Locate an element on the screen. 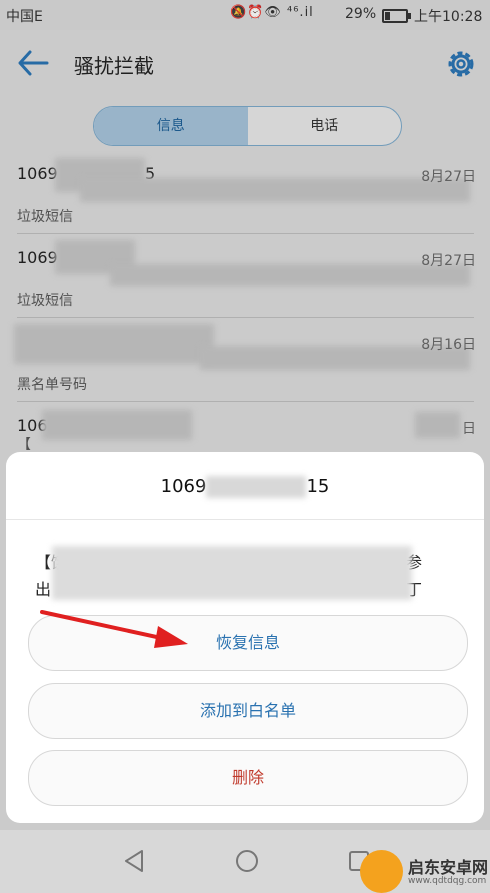 This screenshot has height=893, width=490. divider is located at coordinates (245, 519).